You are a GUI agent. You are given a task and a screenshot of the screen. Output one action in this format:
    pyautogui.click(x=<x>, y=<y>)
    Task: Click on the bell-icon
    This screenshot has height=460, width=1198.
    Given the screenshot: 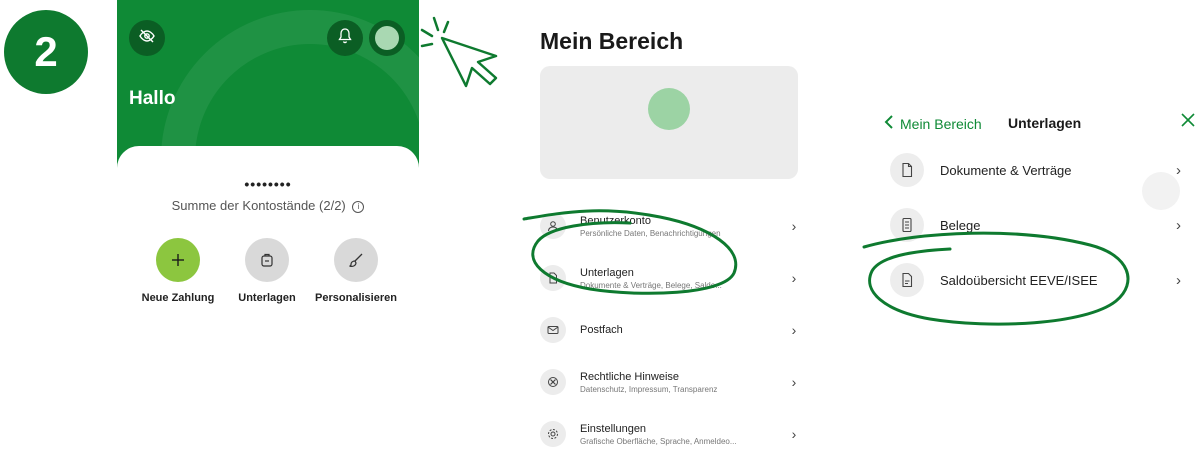 What is the action you would take?
    pyautogui.click(x=345, y=38)
    